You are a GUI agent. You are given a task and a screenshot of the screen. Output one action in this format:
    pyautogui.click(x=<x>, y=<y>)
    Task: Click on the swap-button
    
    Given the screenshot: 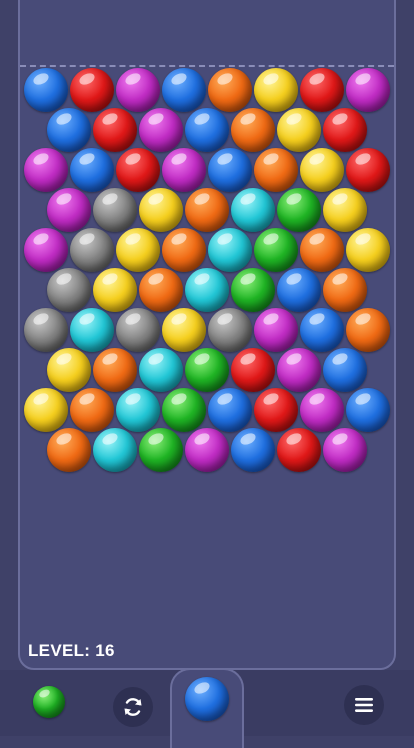 What is the action you would take?
    pyautogui.click(x=133, y=707)
    